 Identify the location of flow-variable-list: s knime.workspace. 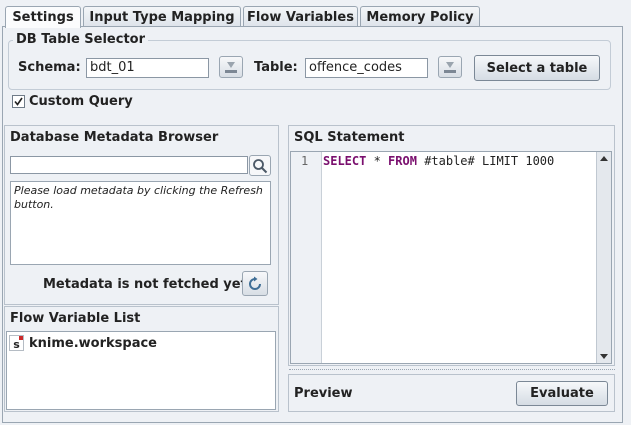
(141, 370).